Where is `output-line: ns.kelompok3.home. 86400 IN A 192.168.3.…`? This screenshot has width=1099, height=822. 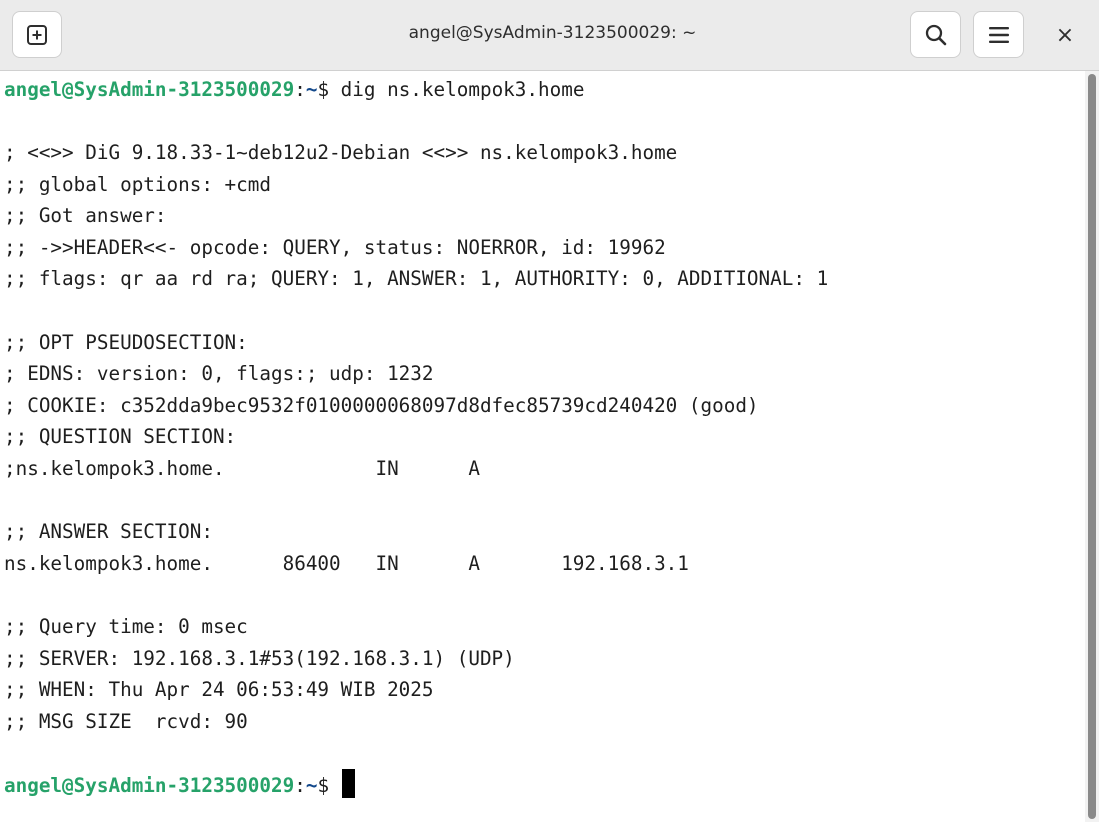 output-line: ns.kelompok3.home. 86400 IN A 192.168.3.… is located at coordinates (346, 563).